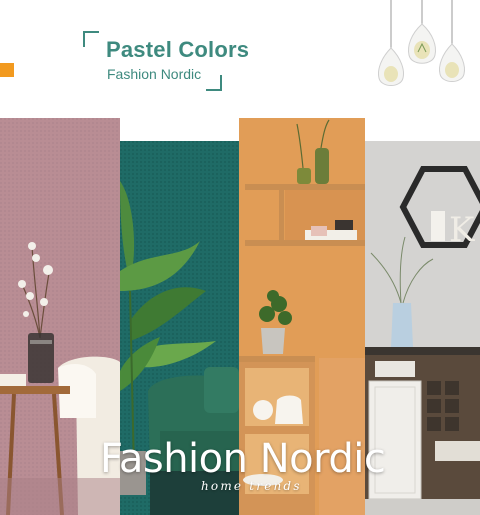  I want to click on banner-tagline: home trends, so click(251, 486).